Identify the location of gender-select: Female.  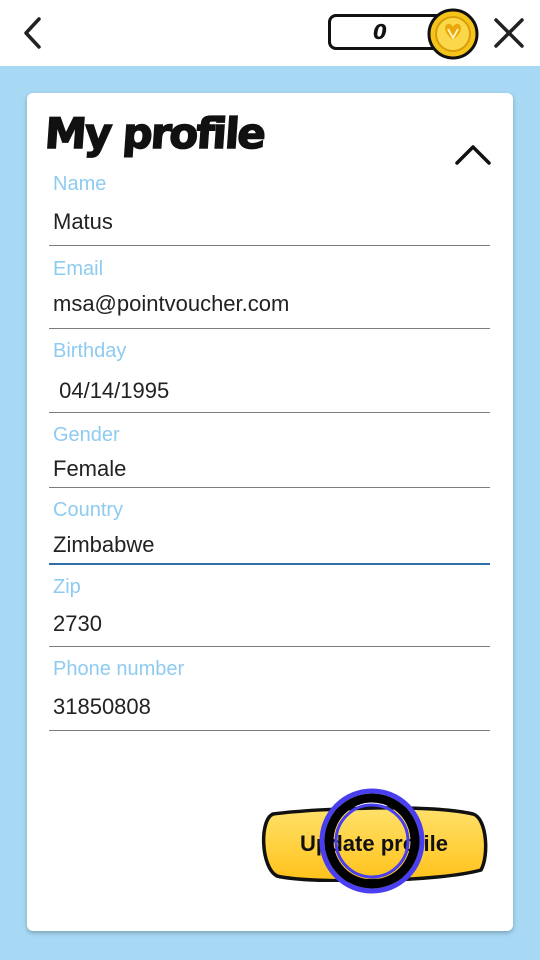
(263, 469).